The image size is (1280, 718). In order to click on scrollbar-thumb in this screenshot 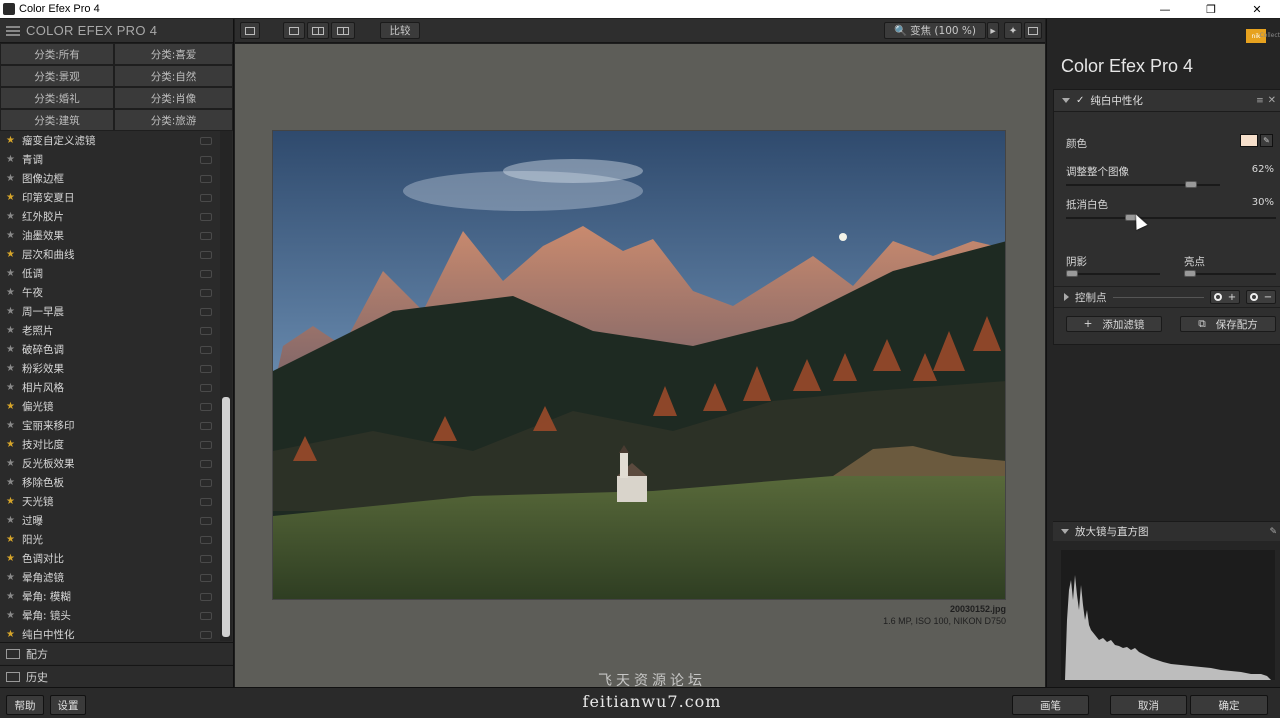, I will do `click(226, 517)`.